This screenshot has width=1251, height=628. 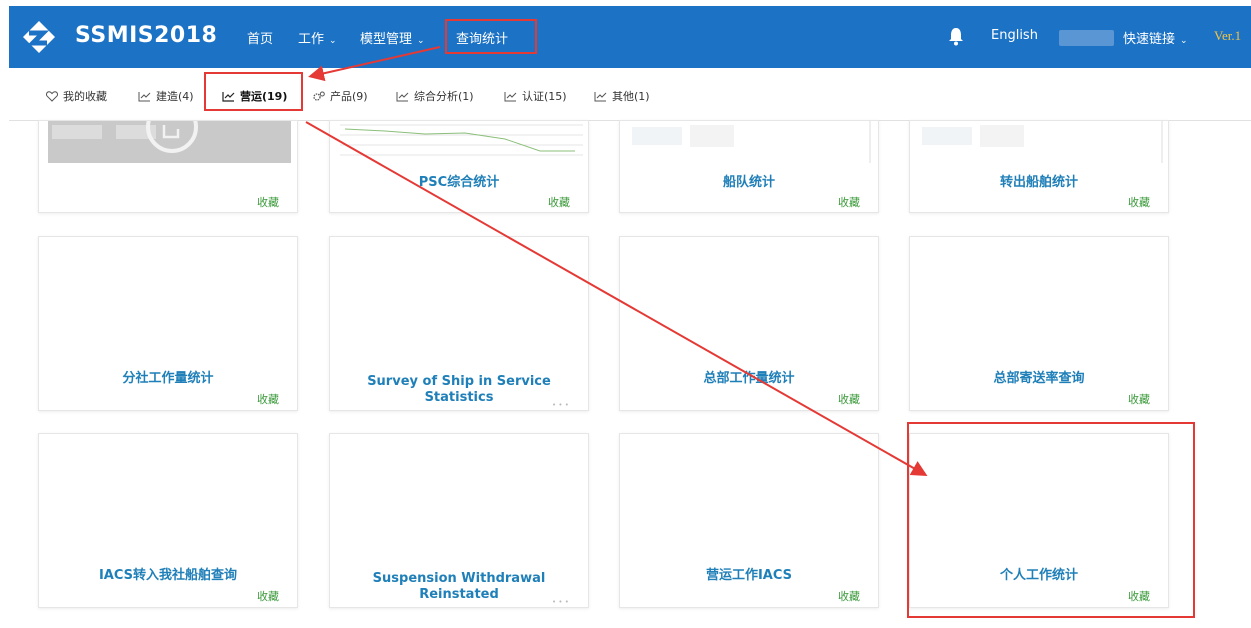 I want to click on tab-label: 其他(1), so click(x=631, y=96).